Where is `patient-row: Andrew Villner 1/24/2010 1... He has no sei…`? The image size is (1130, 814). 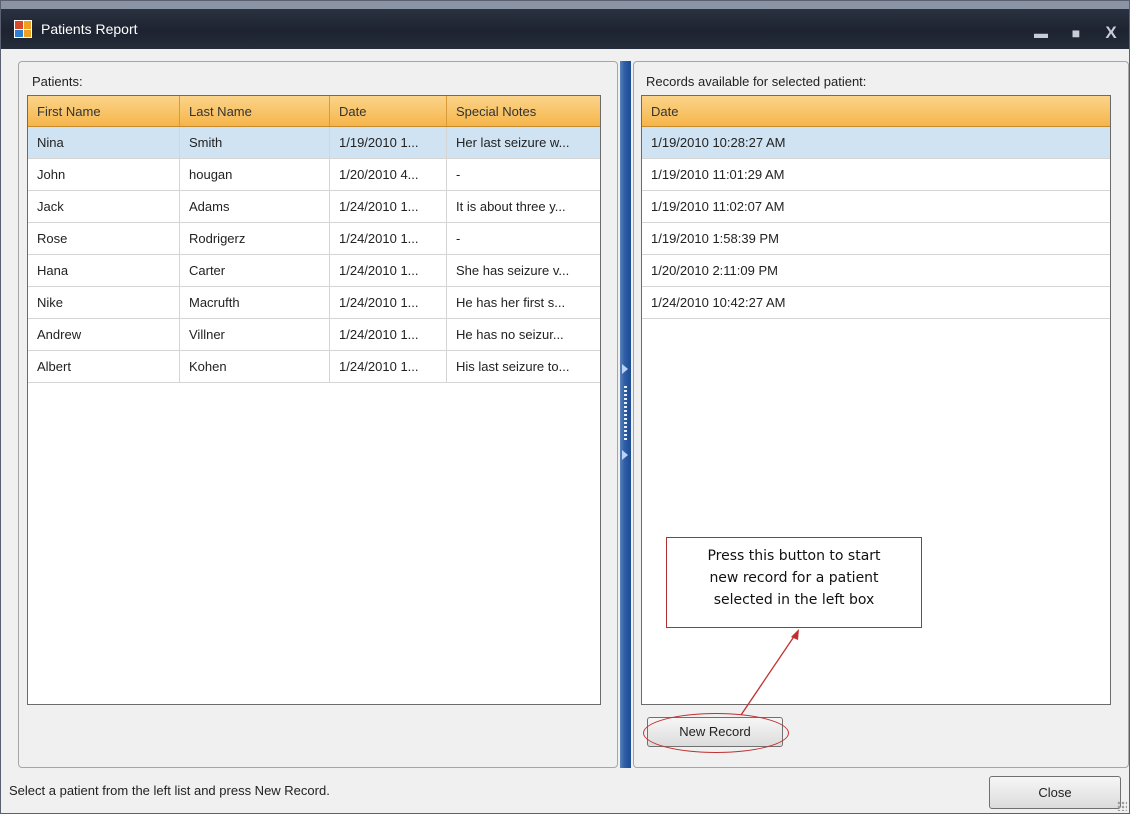
patient-row: Andrew Villner 1/24/2010 1... He has no sei… is located at coordinates (314, 335).